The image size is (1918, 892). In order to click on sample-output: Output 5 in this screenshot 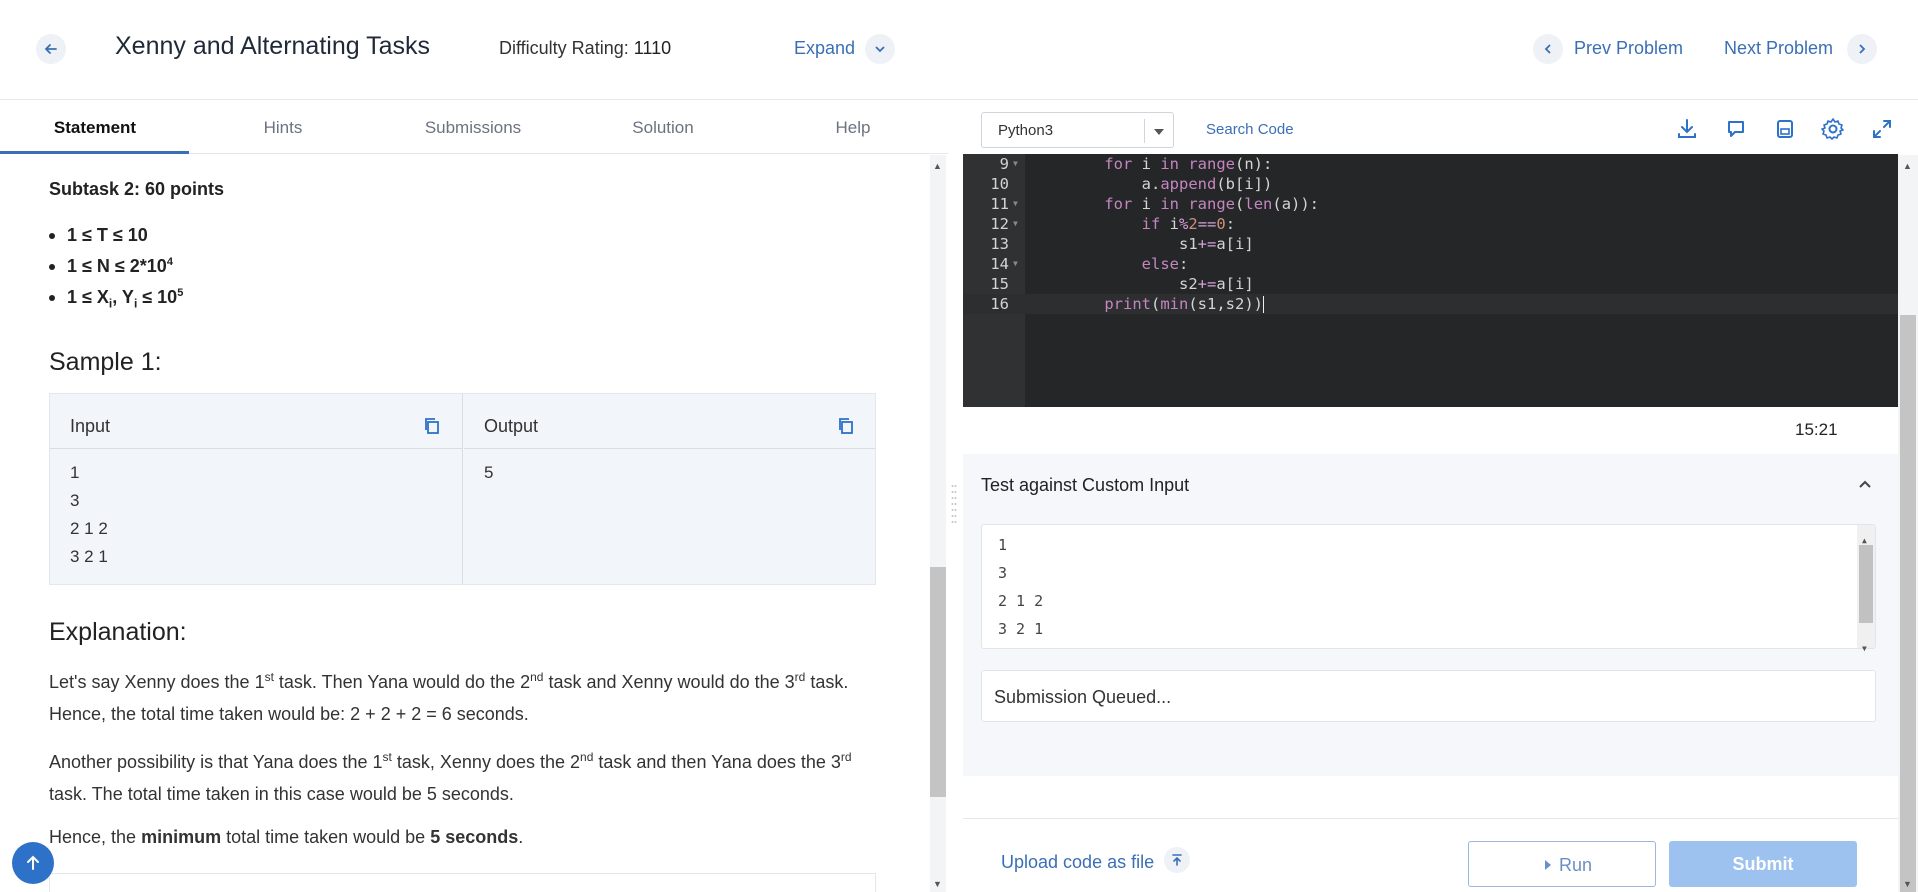, I will do `click(670, 489)`.